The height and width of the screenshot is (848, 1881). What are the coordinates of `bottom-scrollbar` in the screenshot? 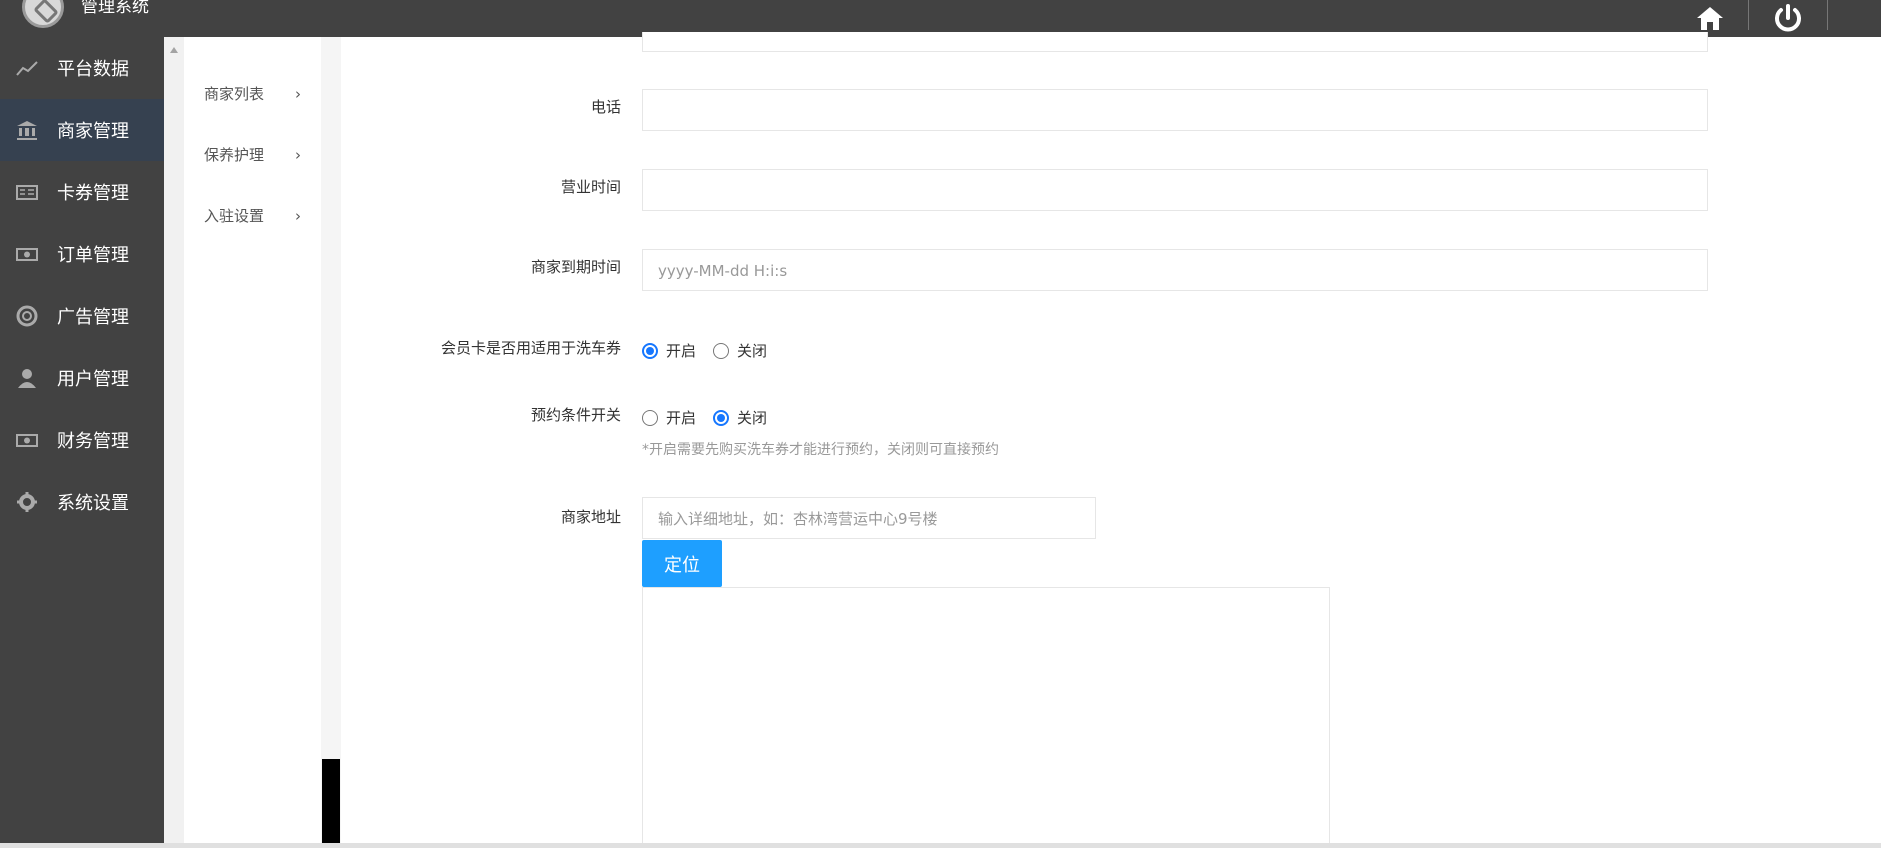 It's located at (940, 845).